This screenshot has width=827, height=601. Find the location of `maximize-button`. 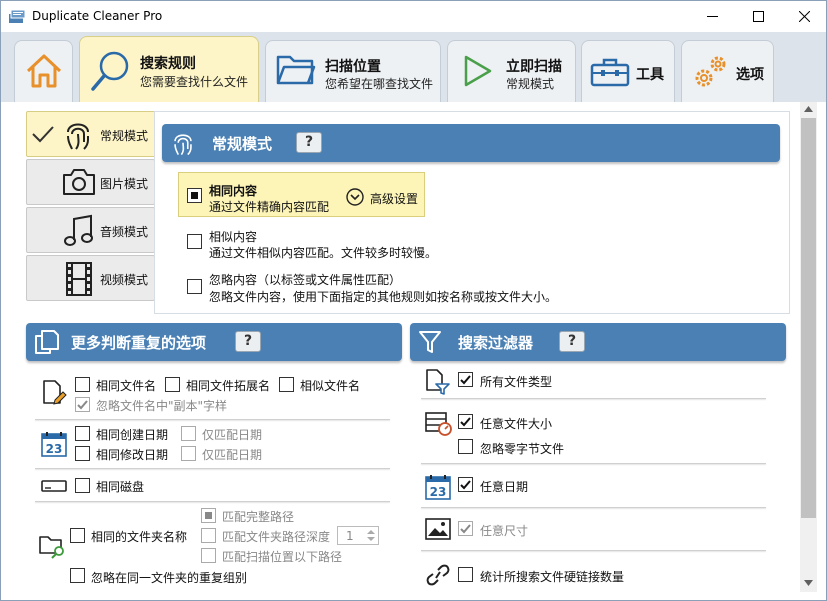

maximize-button is located at coordinates (759, 16).